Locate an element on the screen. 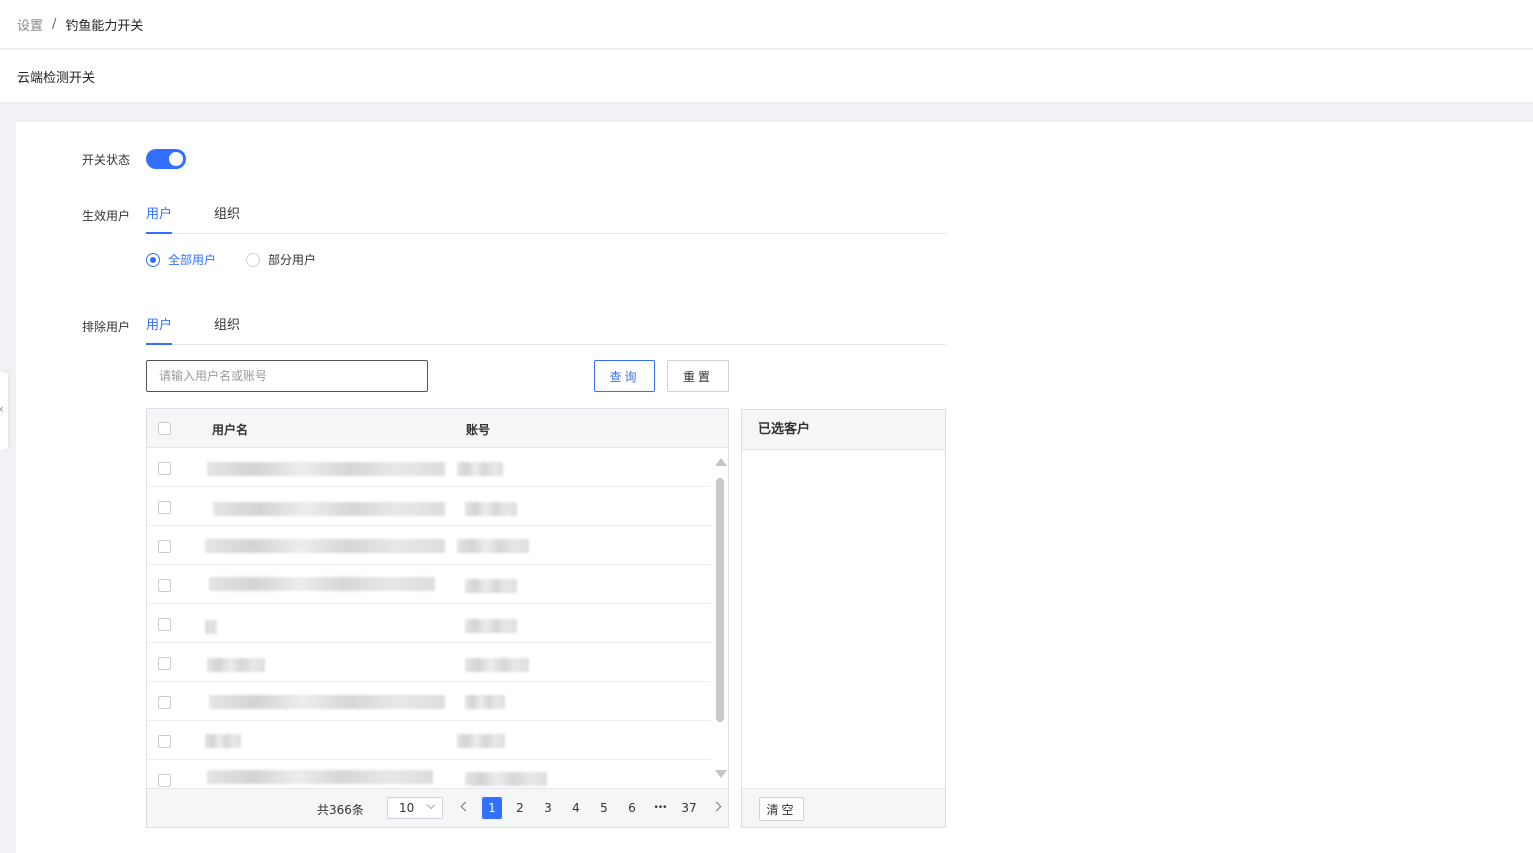 This screenshot has width=1533, height=853. breadcrumb-parent: 设置 is located at coordinates (30, 24).